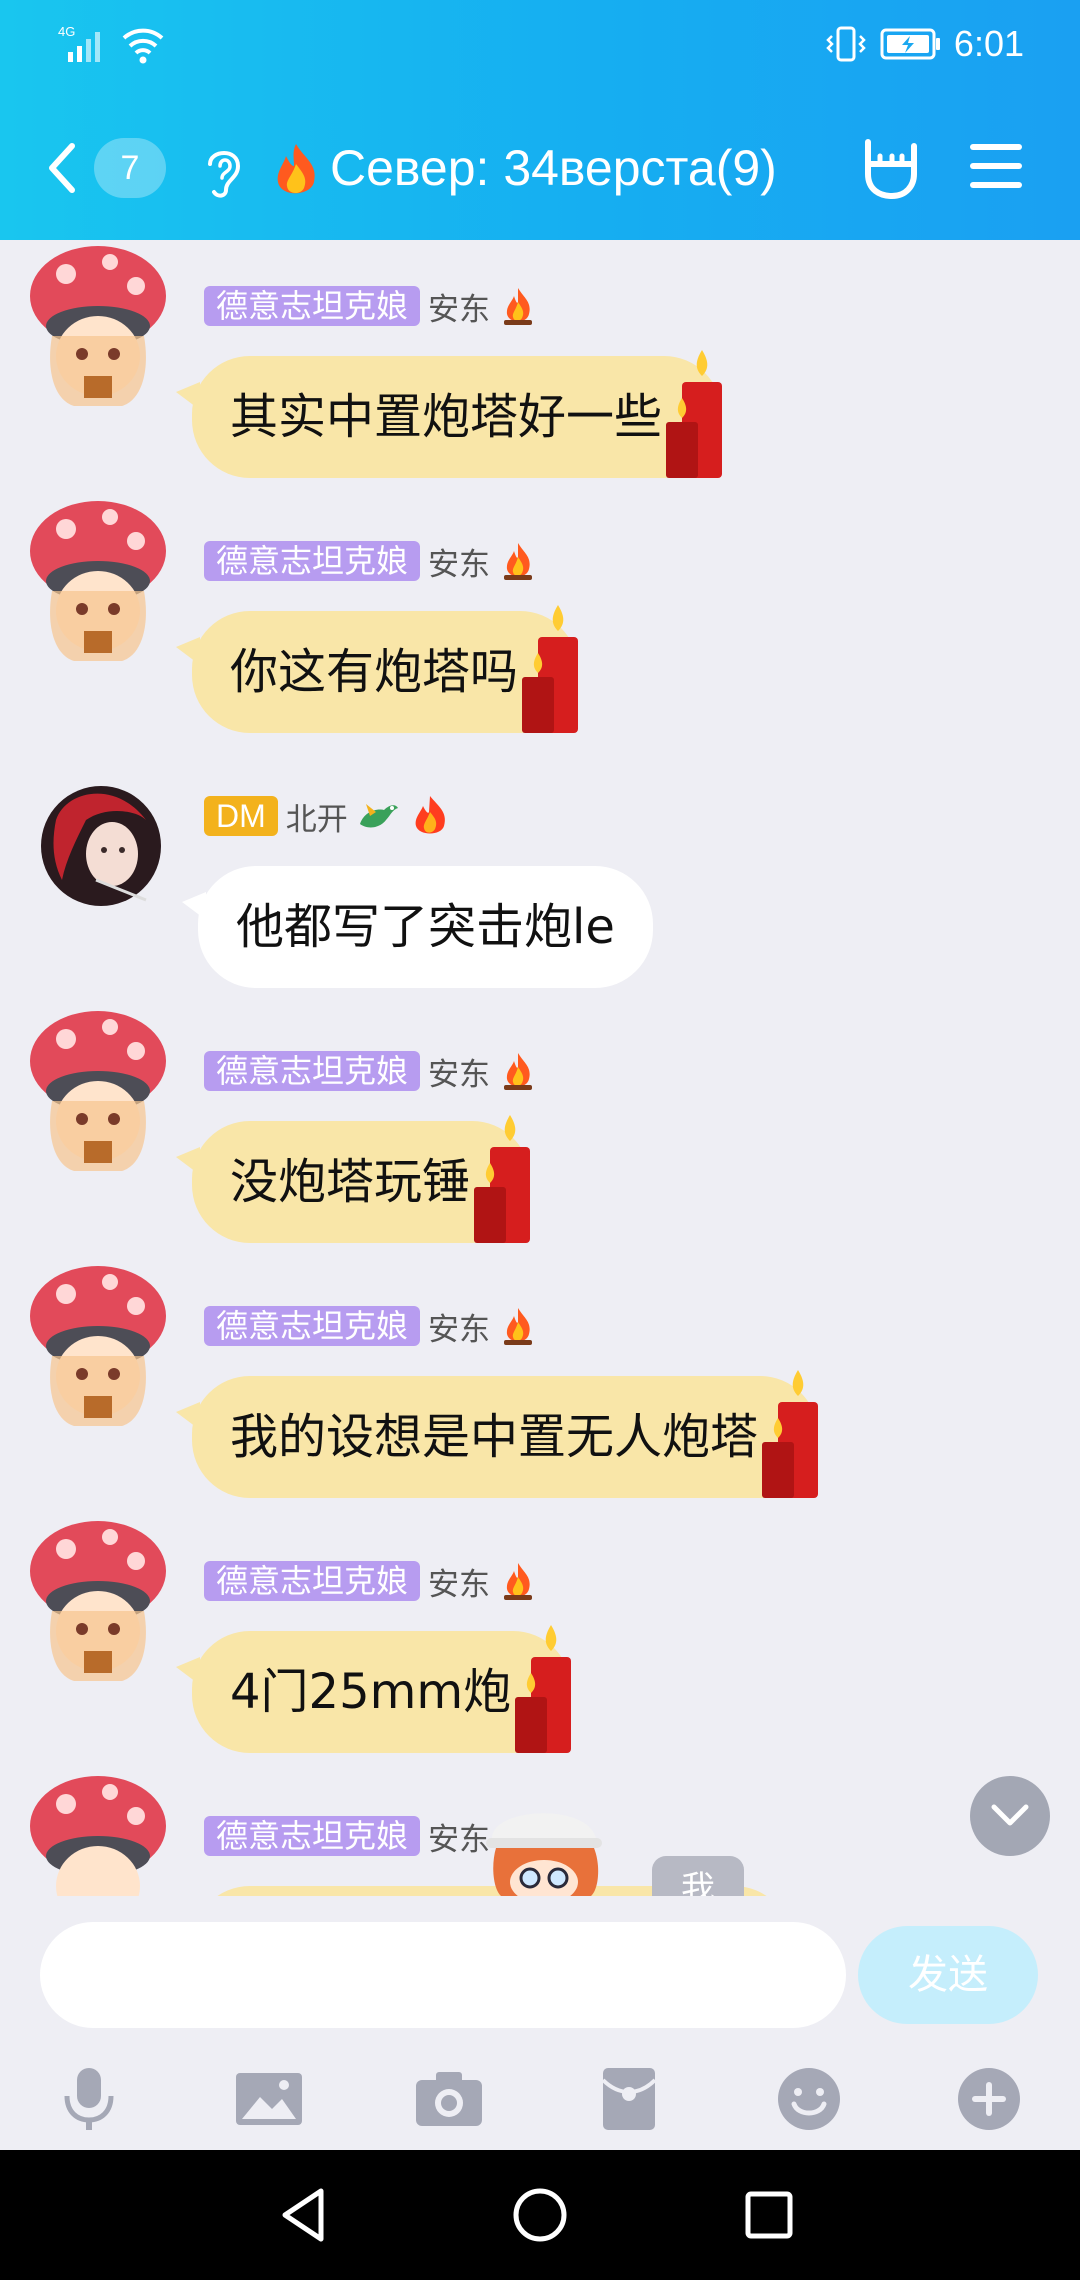 The image size is (1080, 2280). What do you see at coordinates (443, 1975) in the screenshot?
I see `message-input` at bounding box center [443, 1975].